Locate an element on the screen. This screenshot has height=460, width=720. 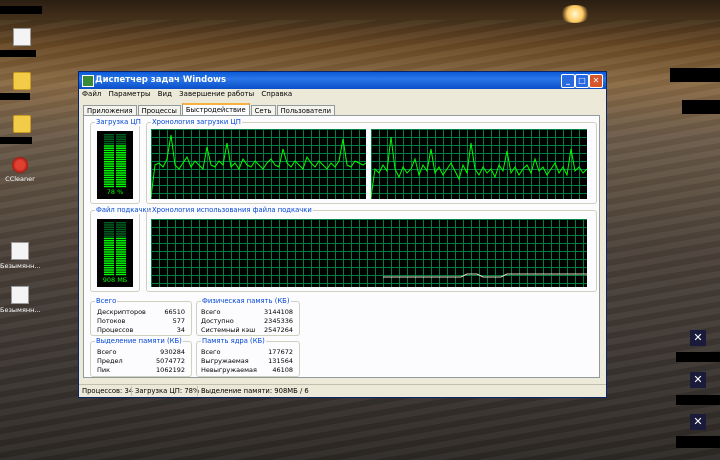
commit-charge-row: Предел 5074772 is located at coordinates (141, 361).